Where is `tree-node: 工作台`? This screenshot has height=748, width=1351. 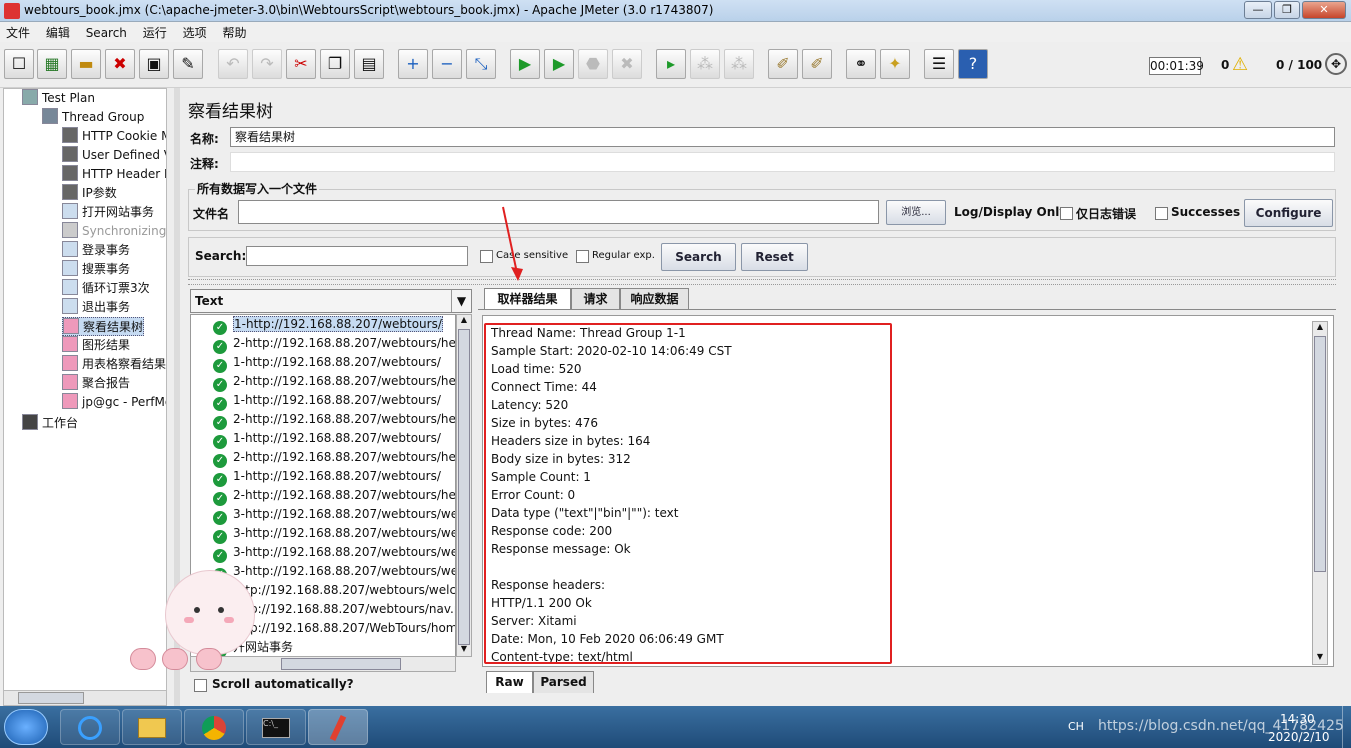 tree-node: 工作台 is located at coordinates (50, 423).